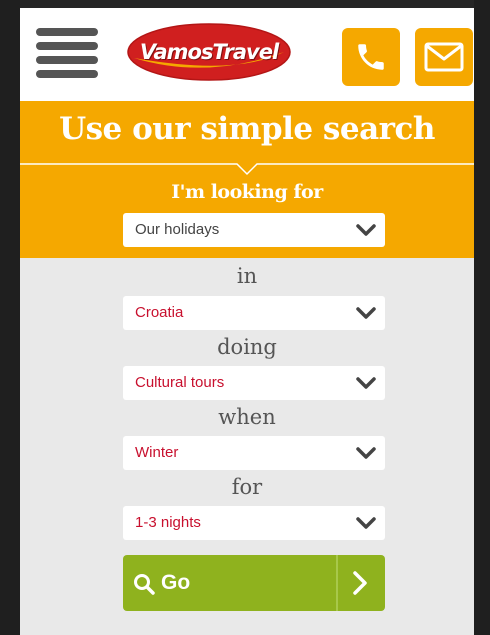 This screenshot has width=490, height=635. Describe the element at coordinates (67, 53) in the screenshot. I see `hamburger-menu-button` at that location.